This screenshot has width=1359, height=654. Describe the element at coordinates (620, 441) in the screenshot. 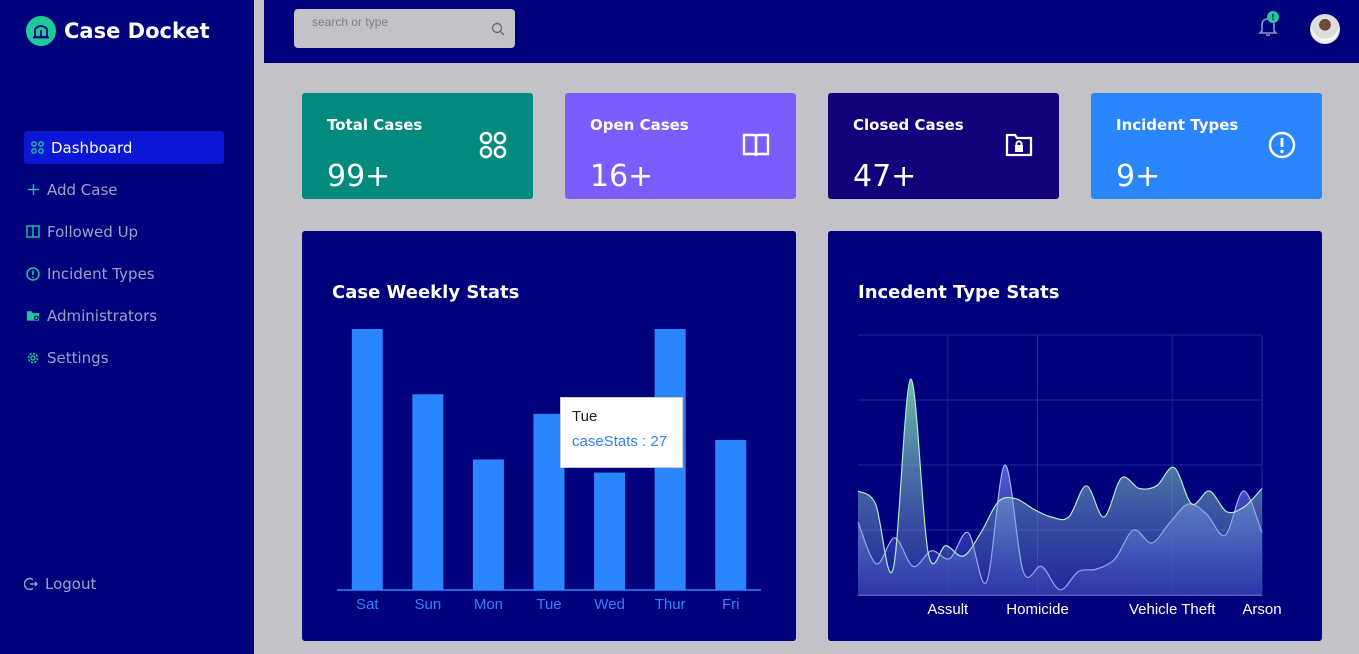

I see `tooltip-value: caseStats : 27` at that location.